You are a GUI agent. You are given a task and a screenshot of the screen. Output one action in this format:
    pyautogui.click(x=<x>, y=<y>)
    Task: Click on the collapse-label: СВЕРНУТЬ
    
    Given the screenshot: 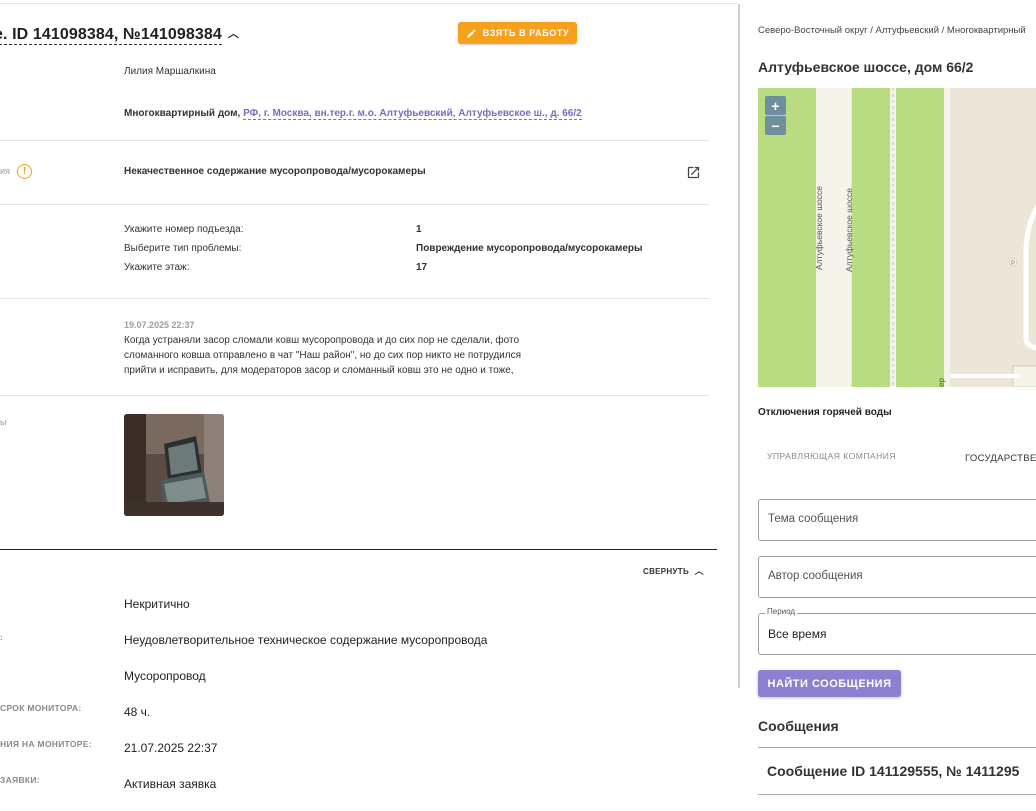 What is the action you would take?
    pyautogui.click(x=666, y=571)
    